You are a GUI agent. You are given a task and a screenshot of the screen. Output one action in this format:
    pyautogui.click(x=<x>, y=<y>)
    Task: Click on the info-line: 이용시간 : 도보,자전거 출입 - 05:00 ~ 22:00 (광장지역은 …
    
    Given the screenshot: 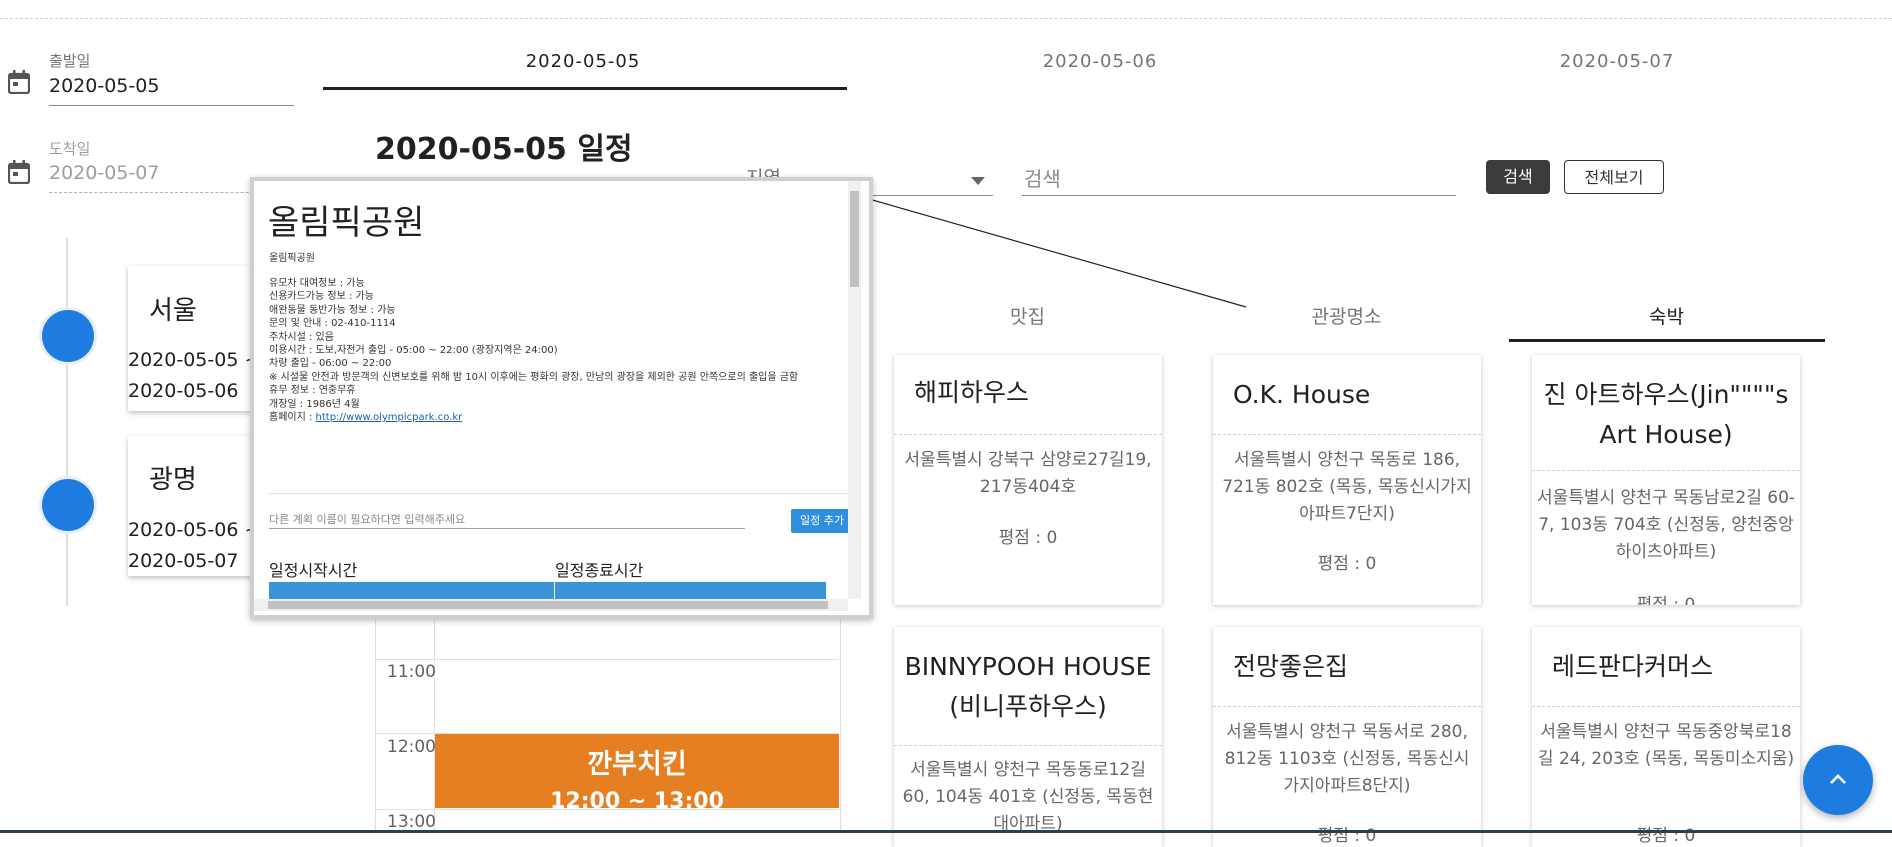 What is the action you would take?
    pyautogui.click(x=413, y=351)
    